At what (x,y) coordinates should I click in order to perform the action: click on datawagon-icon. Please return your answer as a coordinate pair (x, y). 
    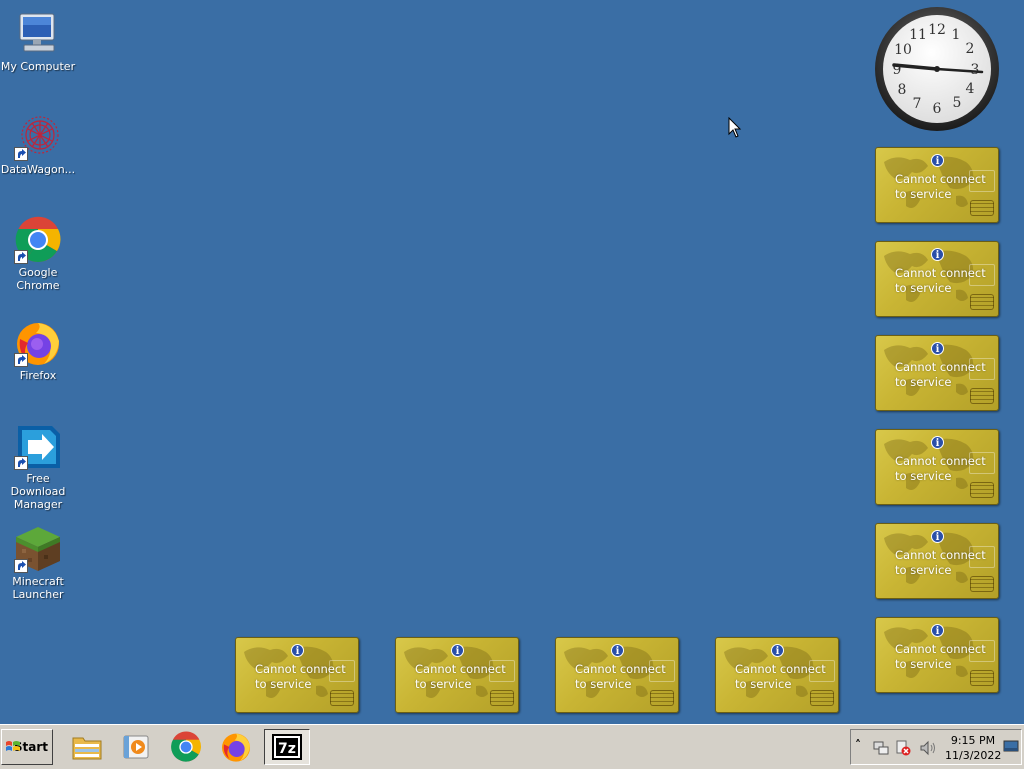
    Looking at the image, I should click on (38, 137).